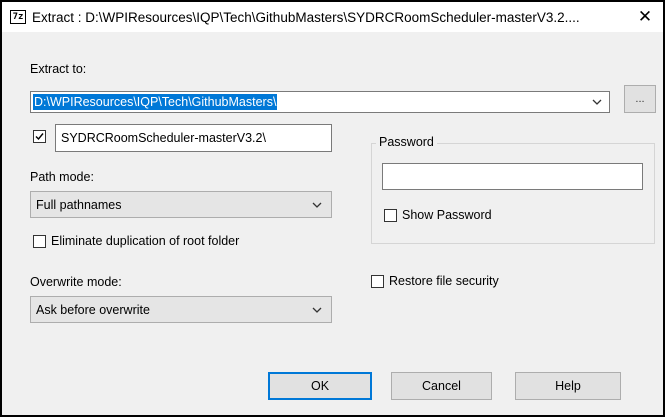  I want to click on show-password-checkbox, so click(390, 215).